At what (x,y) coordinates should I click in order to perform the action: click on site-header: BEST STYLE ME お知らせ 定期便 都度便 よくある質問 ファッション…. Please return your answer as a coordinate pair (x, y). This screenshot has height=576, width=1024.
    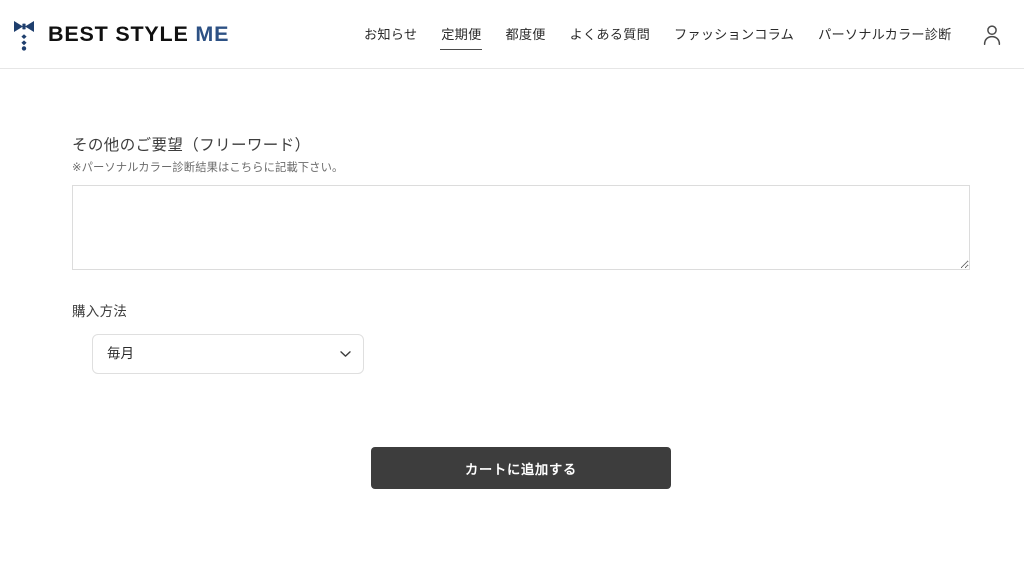
    Looking at the image, I should click on (512, 34).